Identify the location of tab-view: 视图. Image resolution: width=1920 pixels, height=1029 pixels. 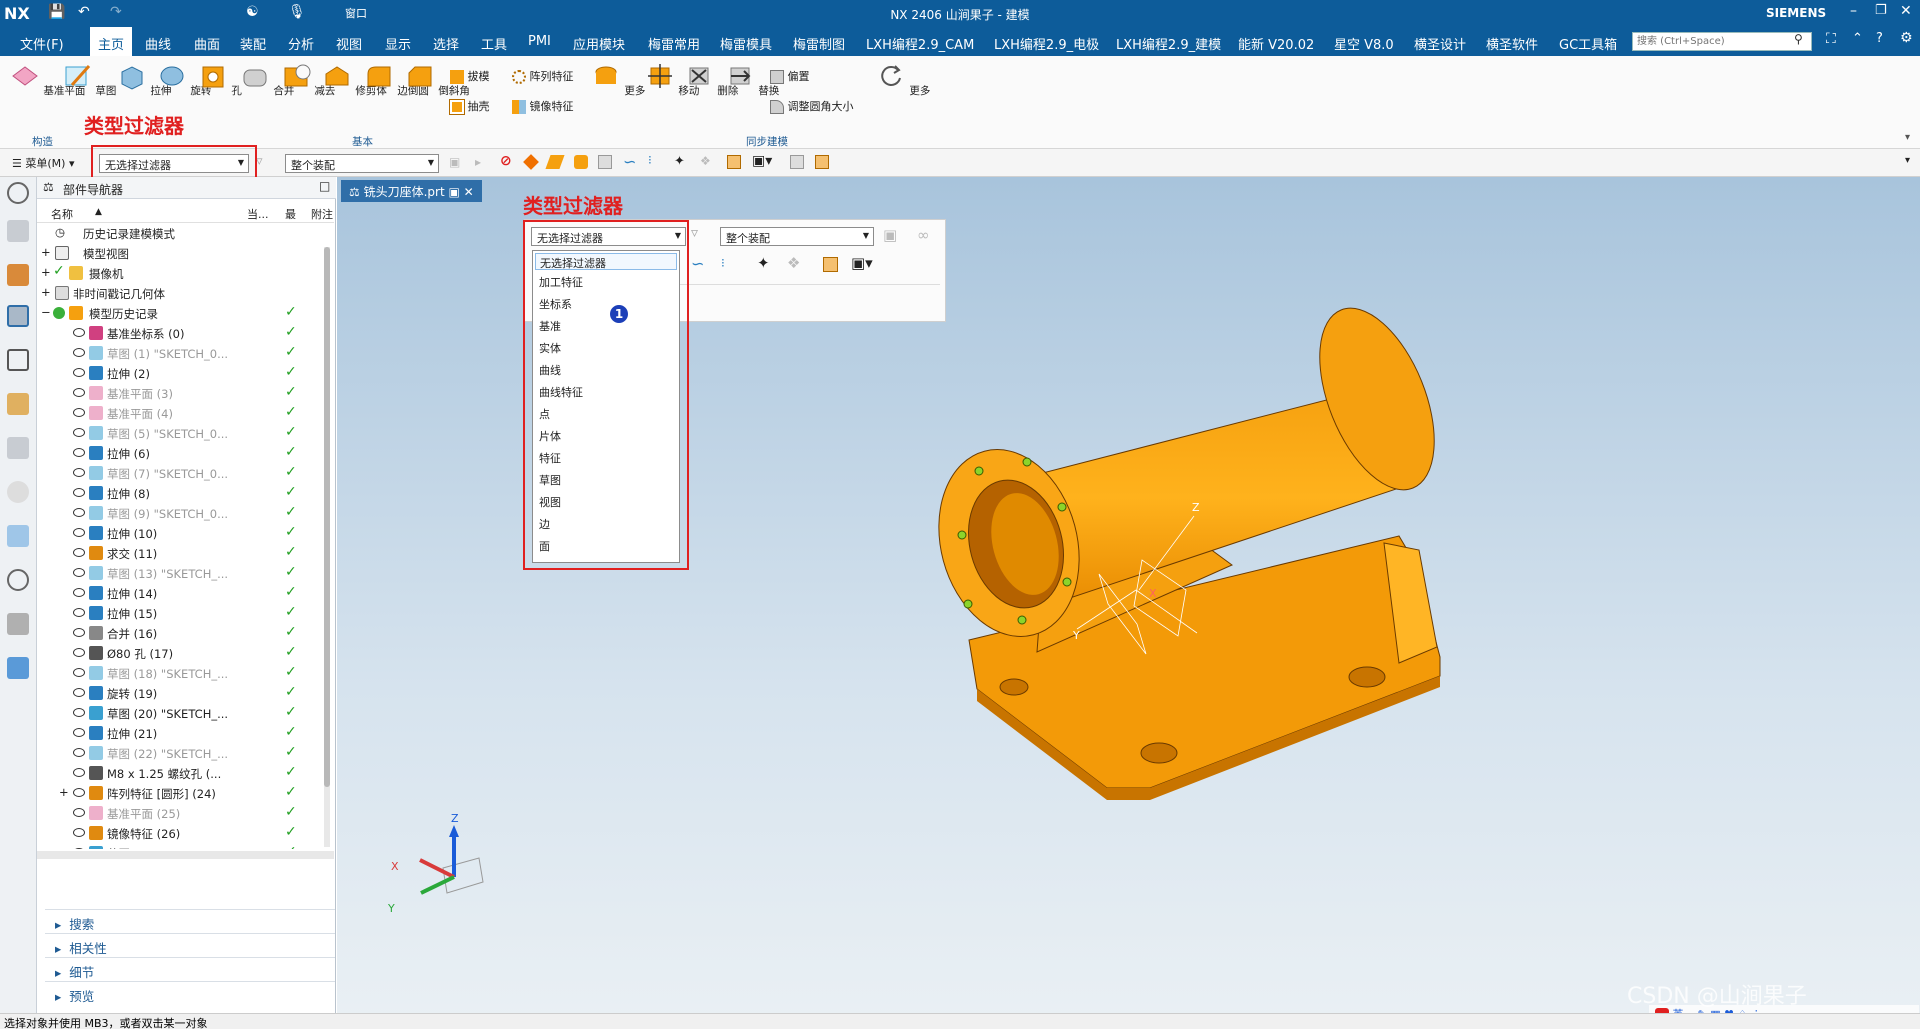
(349, 43).